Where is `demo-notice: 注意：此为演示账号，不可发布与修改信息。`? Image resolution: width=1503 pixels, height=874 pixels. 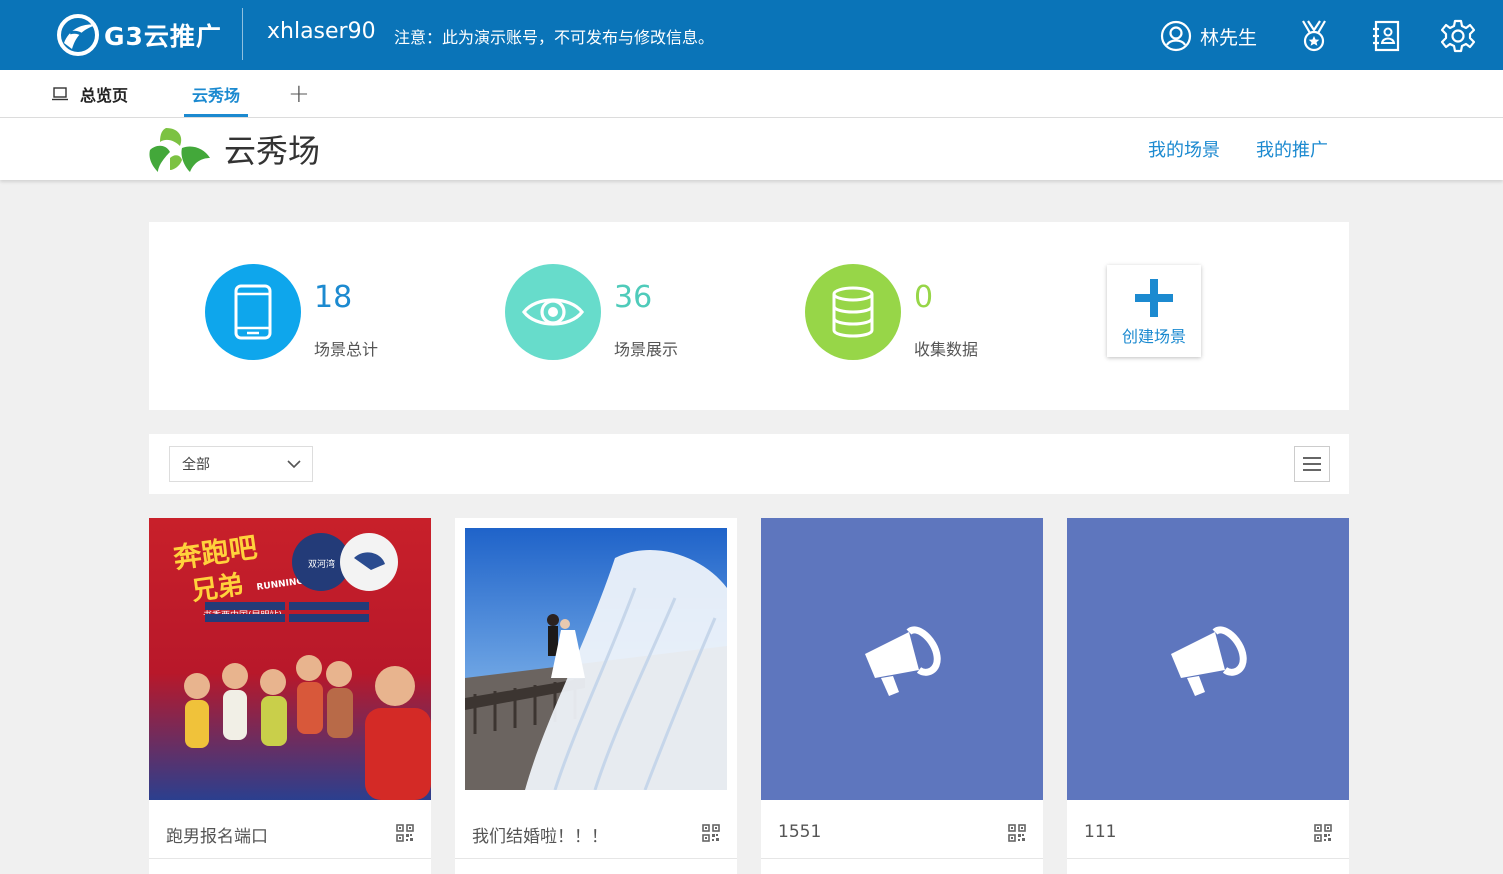
demo-notice: 注意：此为演示账号，不可发布与修改信息。 is located at coordinates (554, 37).